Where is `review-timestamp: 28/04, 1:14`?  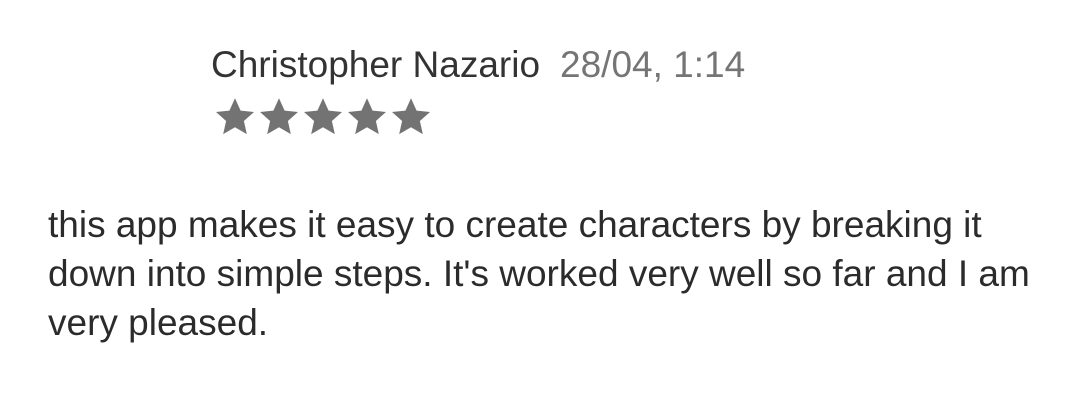 review-timestamp: 28/04, 1:14 is located at coordinates (653, 64).